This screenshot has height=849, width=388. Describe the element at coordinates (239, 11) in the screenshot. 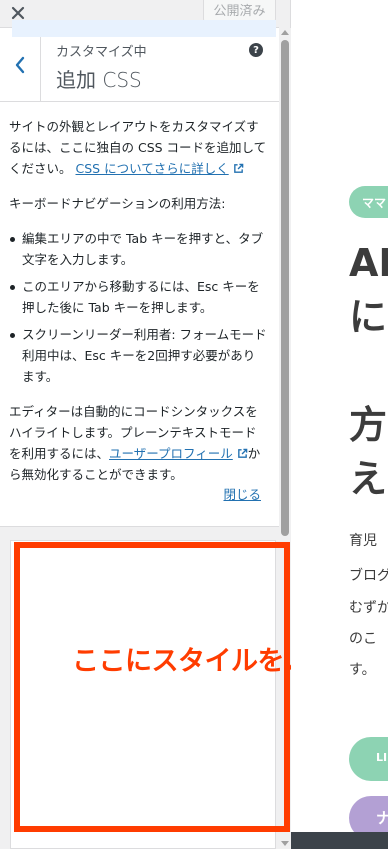

I see `publish-button: 公開済み` at that location.